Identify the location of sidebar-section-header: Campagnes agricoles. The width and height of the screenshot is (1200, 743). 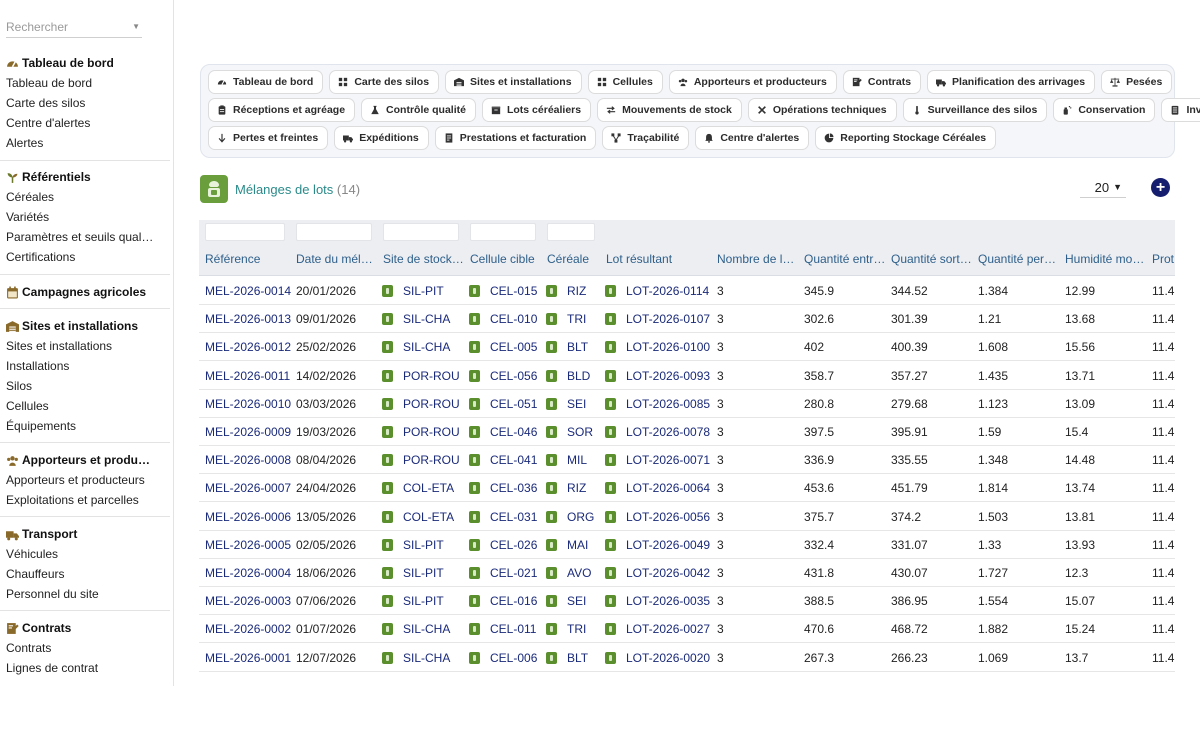
(85, 292).